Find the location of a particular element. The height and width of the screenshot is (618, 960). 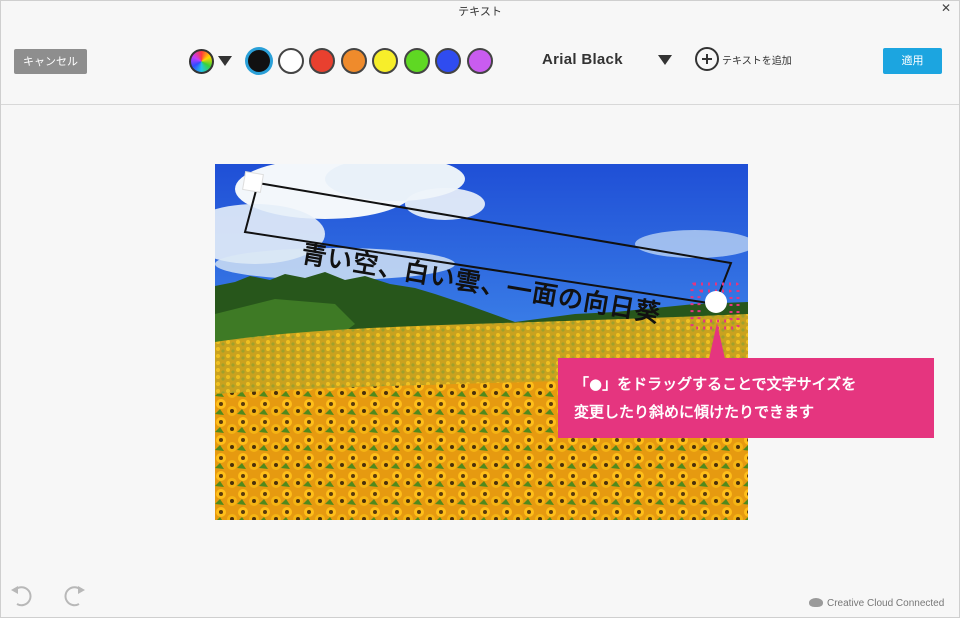

swatch-red is located at coordinates (322, 61).